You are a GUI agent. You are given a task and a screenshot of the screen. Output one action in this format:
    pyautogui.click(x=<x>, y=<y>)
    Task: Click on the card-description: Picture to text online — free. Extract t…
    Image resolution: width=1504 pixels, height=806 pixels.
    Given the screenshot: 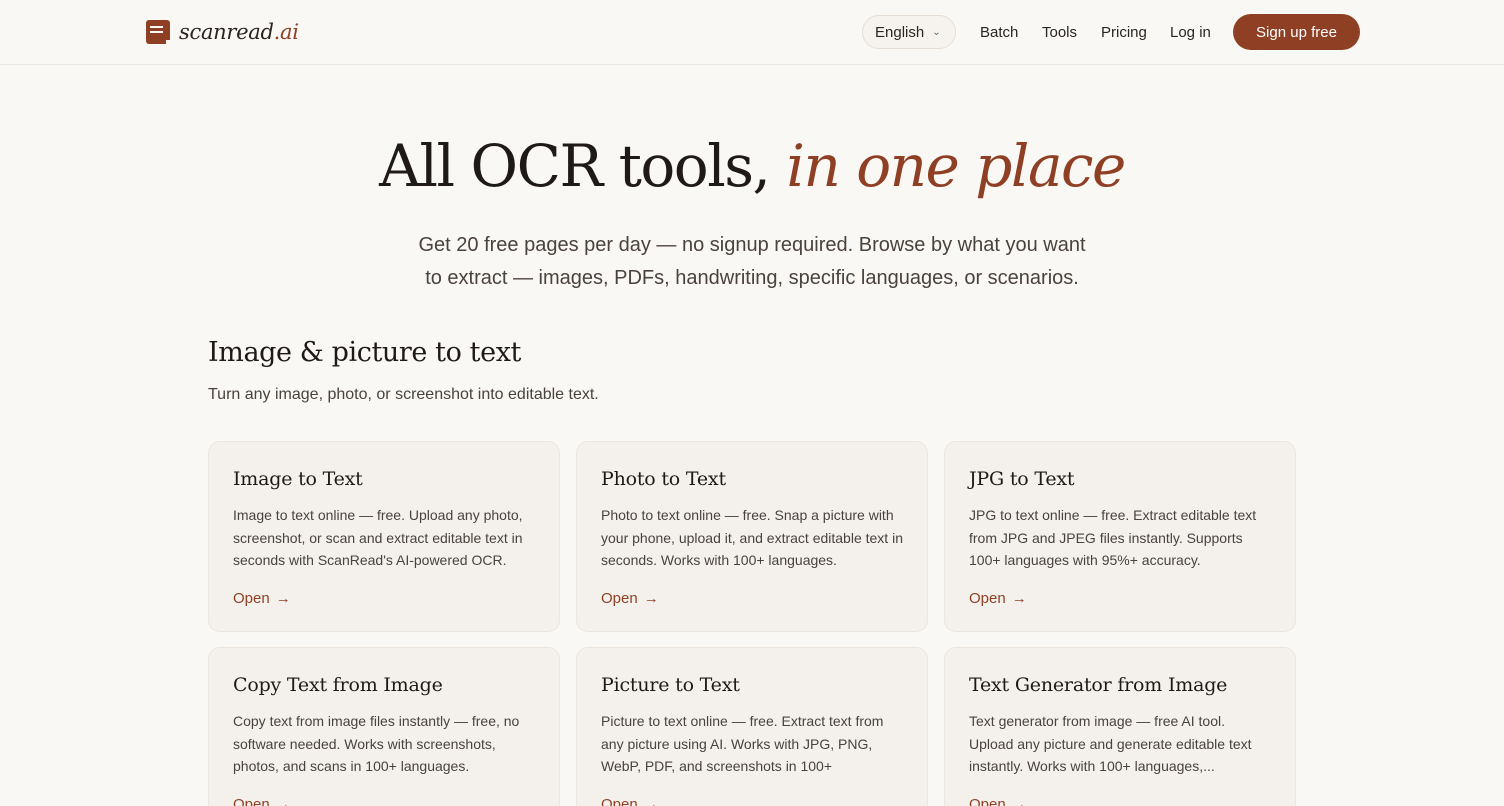 What is the action you would take?
    pyautogui.click(x=742, y=743)
    